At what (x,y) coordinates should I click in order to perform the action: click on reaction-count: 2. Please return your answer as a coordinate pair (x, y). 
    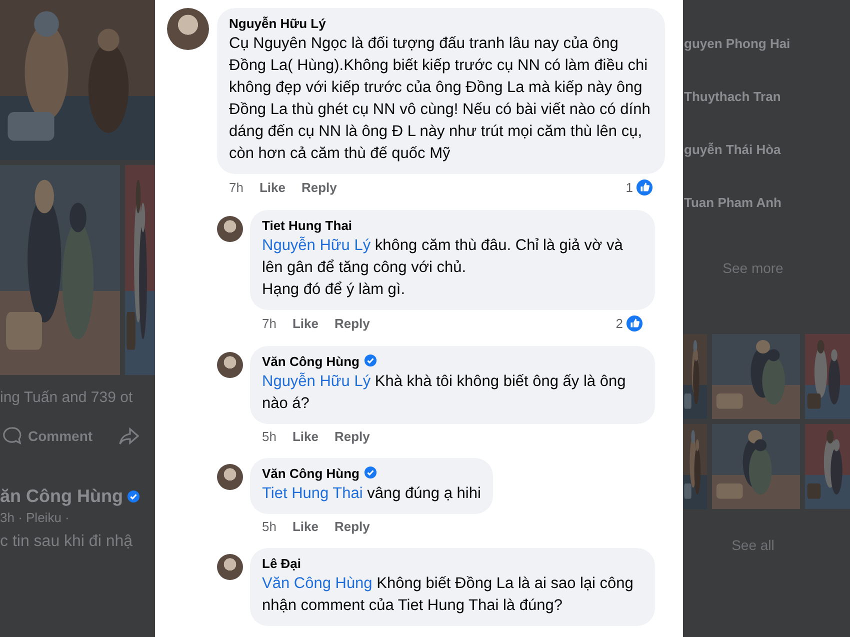
    Looking at the image, I should click on (619, 323).